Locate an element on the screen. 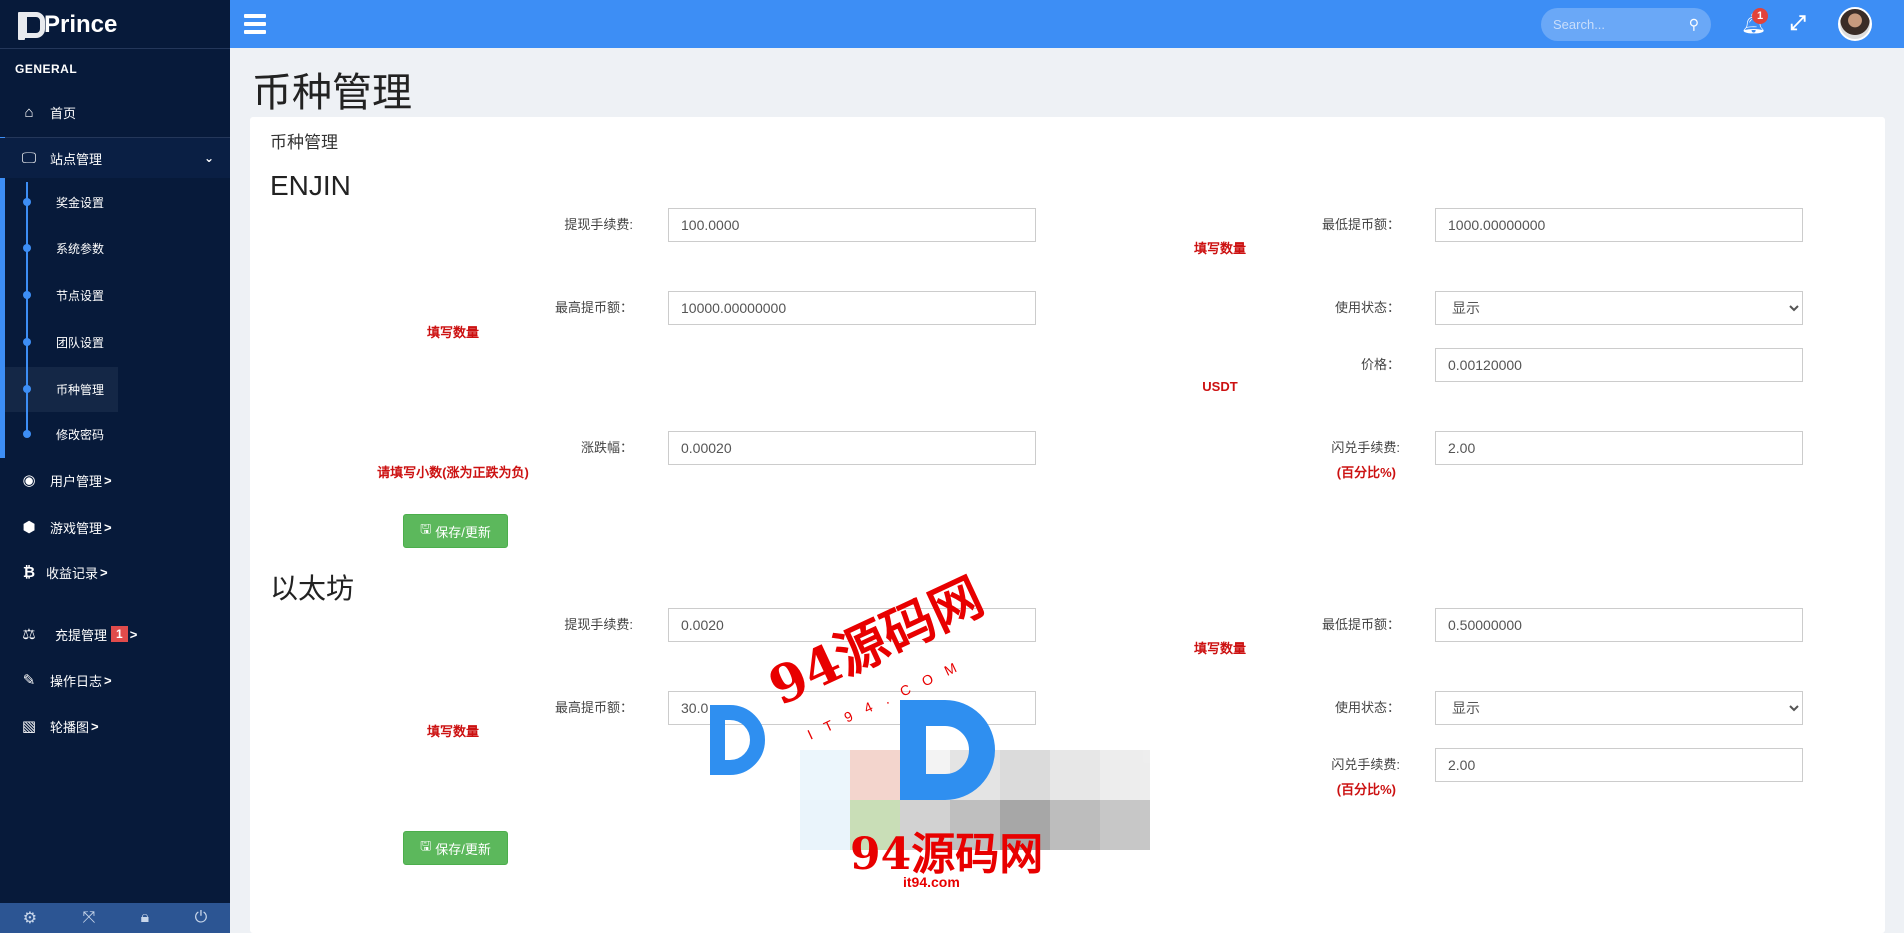 The height and width of the screenshot is (933, 1904). sidebar-item-label: 站点管理 is located at coordinates (76, 159).